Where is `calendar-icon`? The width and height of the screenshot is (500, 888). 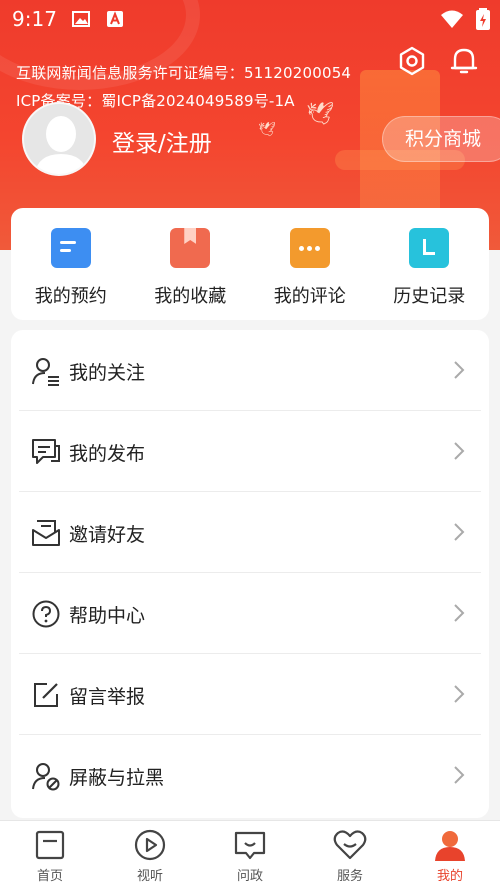 calendar-icon is located at coordinates (70, 248).